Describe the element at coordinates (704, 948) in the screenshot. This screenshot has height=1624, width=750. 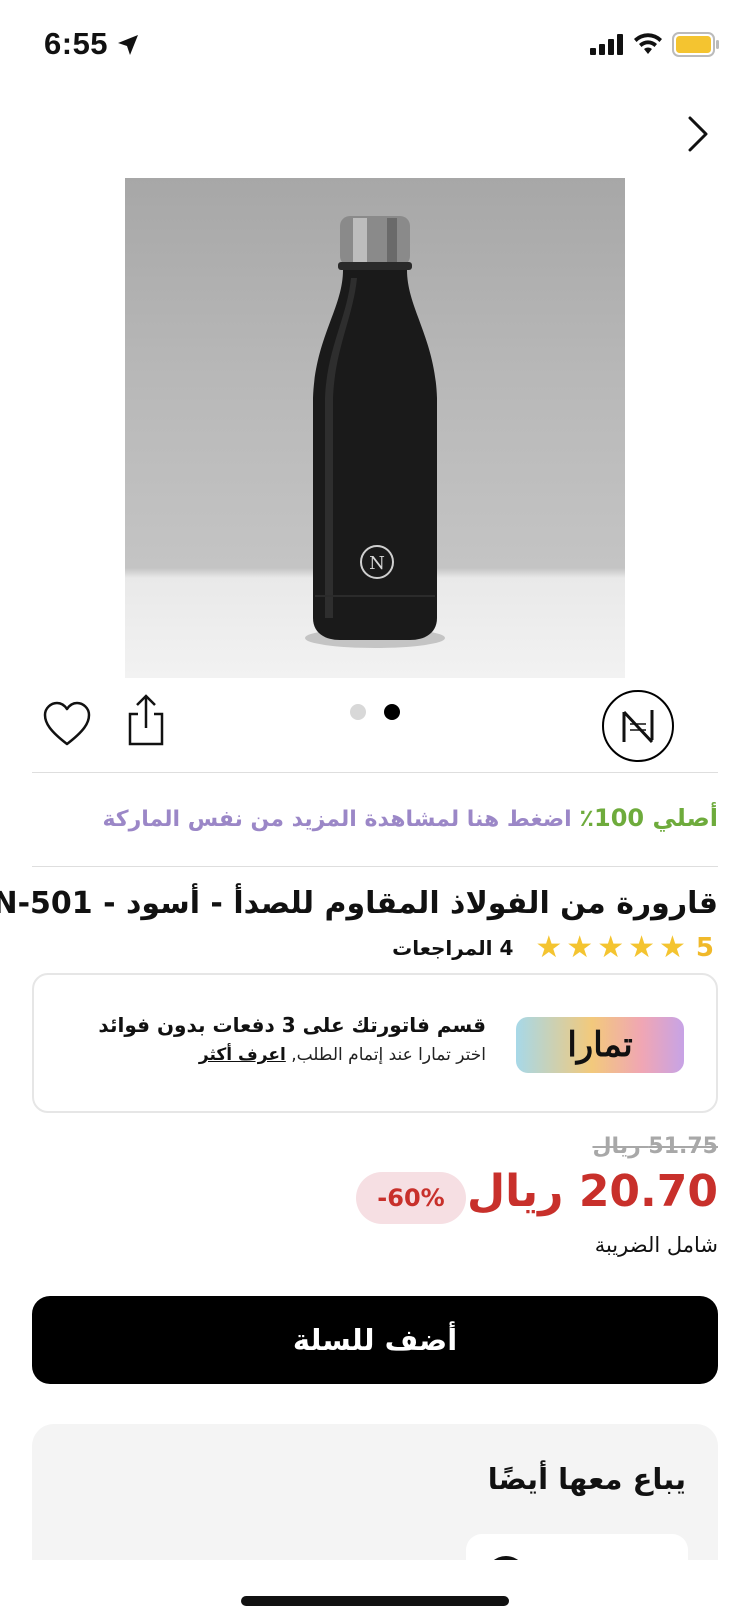
I see `rating-value: 5` at that location.